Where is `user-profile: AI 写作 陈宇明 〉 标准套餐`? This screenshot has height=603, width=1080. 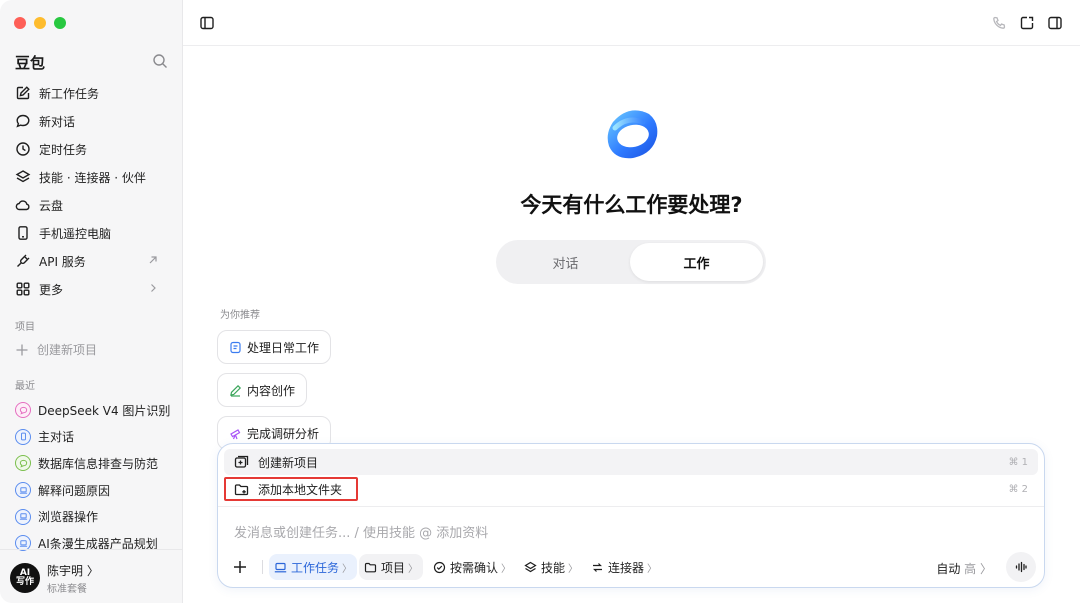 user-profile: AI 写作 陈宇明 〉 标准套餐 is located at coordinates (91, 576).